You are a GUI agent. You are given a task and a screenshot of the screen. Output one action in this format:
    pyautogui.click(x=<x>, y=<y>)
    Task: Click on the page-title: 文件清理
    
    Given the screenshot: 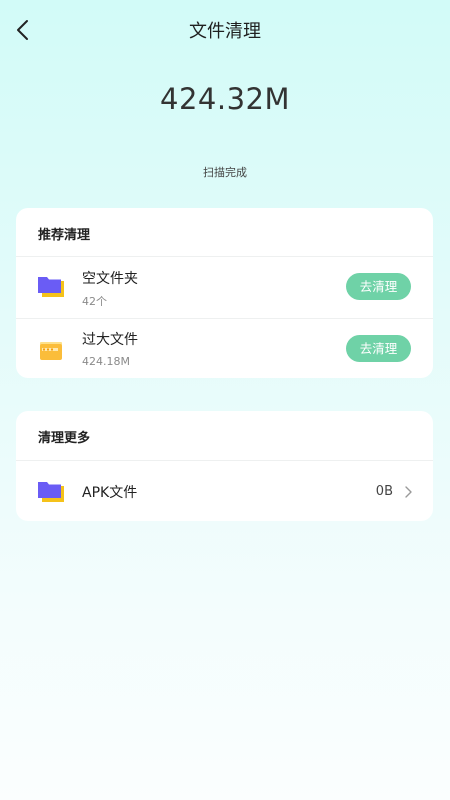 What is the action you would take?
    pyautogui.click(x=225, y=31)
    